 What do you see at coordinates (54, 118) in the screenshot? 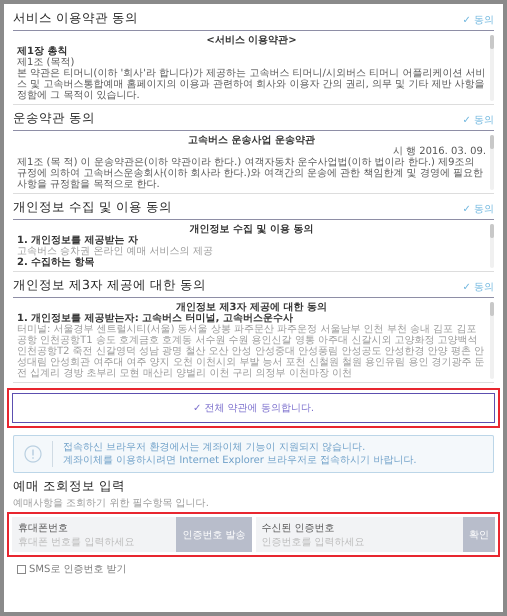
I see `section-title: 운송약관 동의` at bounding box center [54, 118].